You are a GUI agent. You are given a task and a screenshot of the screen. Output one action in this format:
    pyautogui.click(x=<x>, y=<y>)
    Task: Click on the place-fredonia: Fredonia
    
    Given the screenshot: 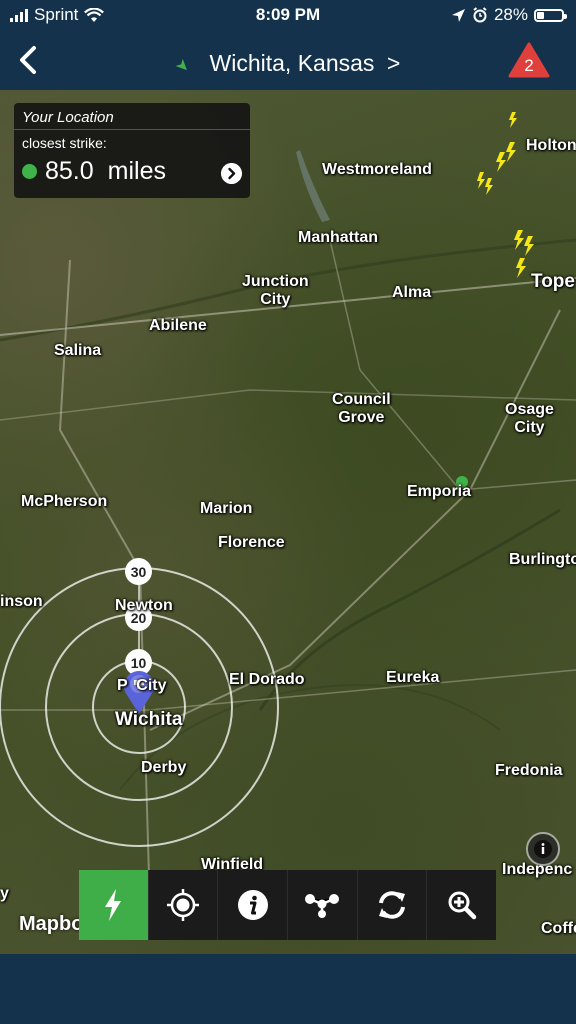 What is the action you would take?
    pyautogui.click(x=529, y=770)
    